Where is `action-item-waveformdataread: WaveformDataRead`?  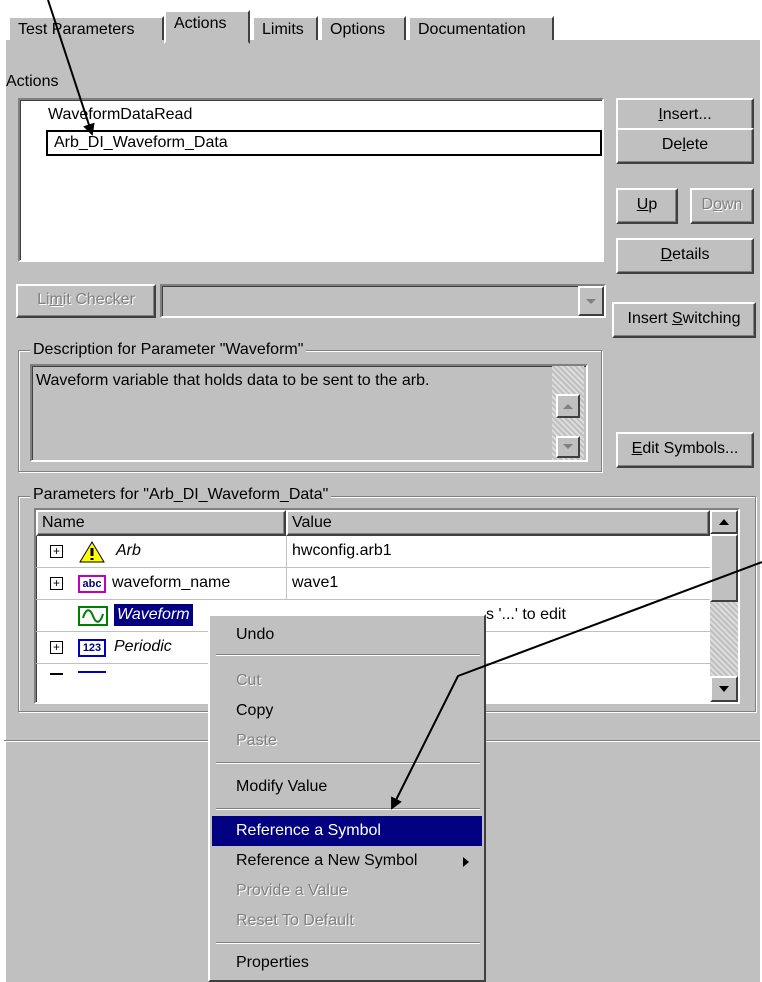
action-item-waveformdataread: WaveformDataRead is located at coordinates (120, 115).